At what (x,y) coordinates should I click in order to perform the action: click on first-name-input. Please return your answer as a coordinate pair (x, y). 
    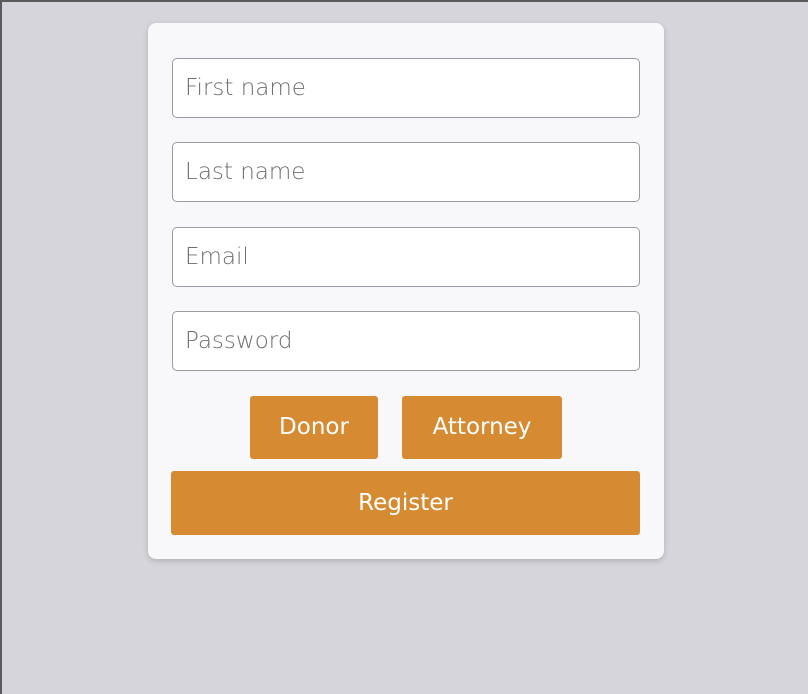
    Looking at the image, I should click on (406, 88).